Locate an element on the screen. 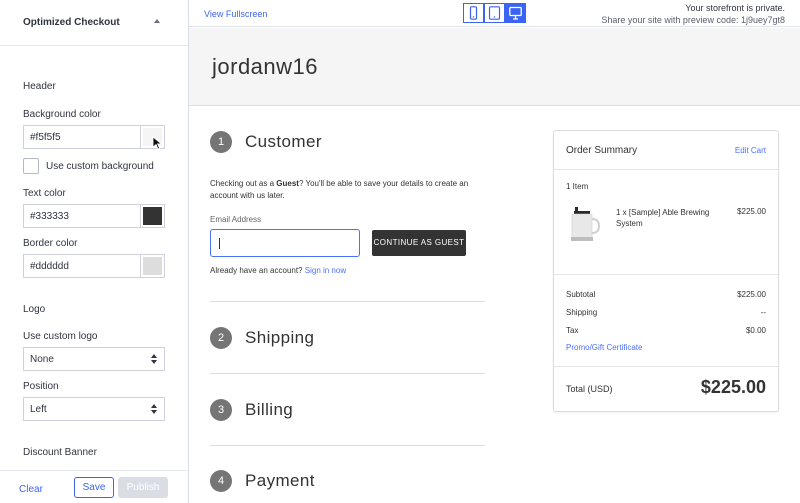  text-color-input: #333333 is located at coordinates (82, 216).